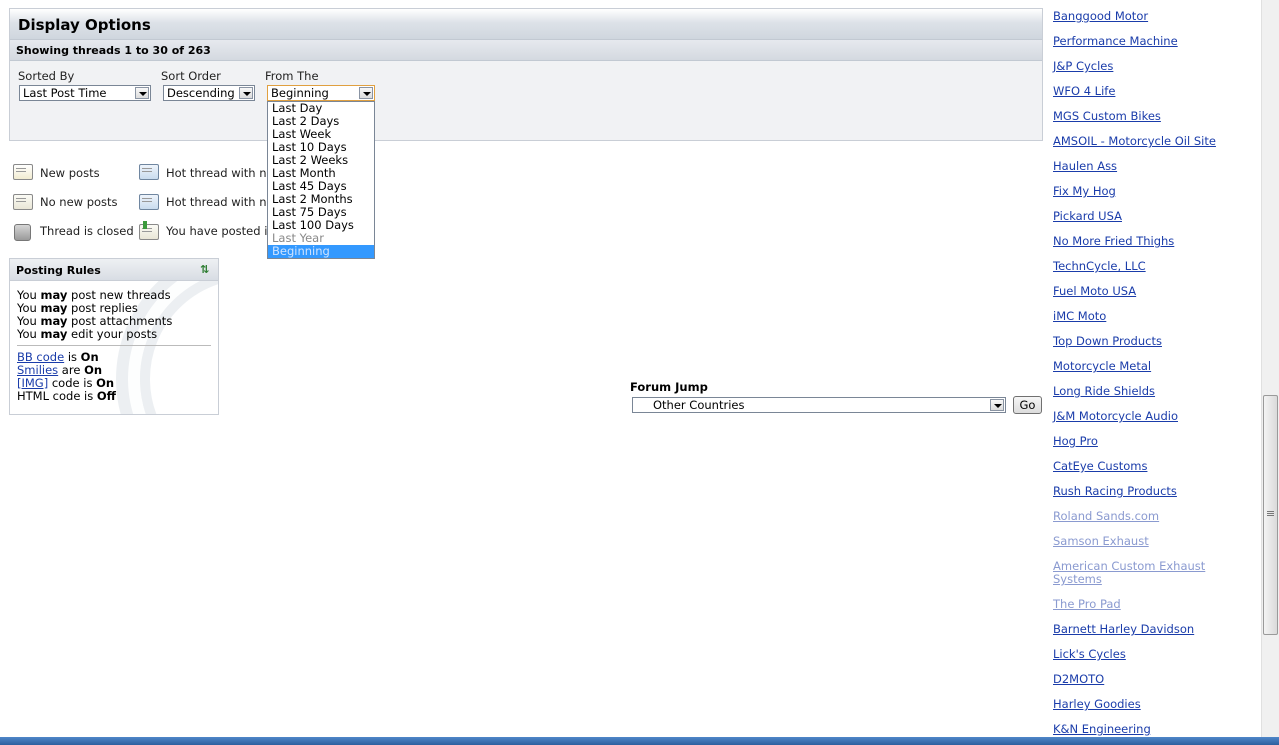  Describe the element at coordinates (220, 173) in the screenshot. I see `legend-hot-new: Hot thread with ne` at that location.